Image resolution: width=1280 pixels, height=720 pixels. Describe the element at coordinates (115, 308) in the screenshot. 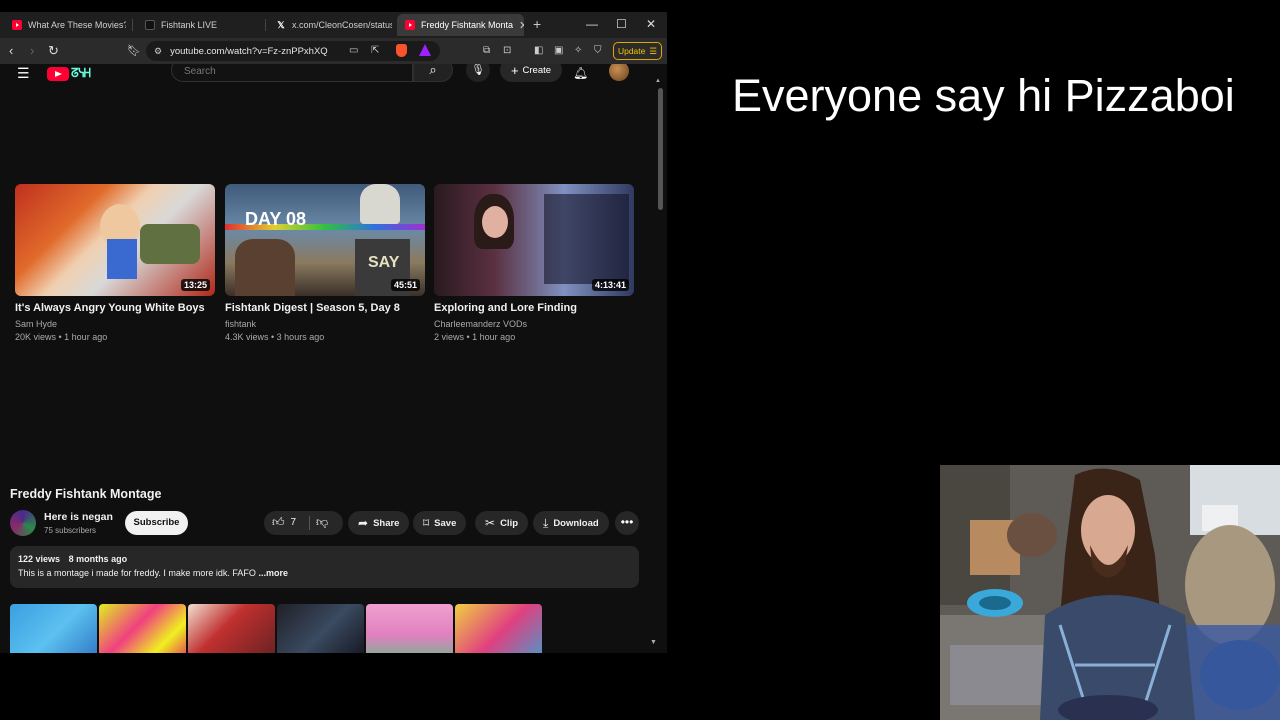

I see `video-title: It's Always Angry Young White Boys` at that location.